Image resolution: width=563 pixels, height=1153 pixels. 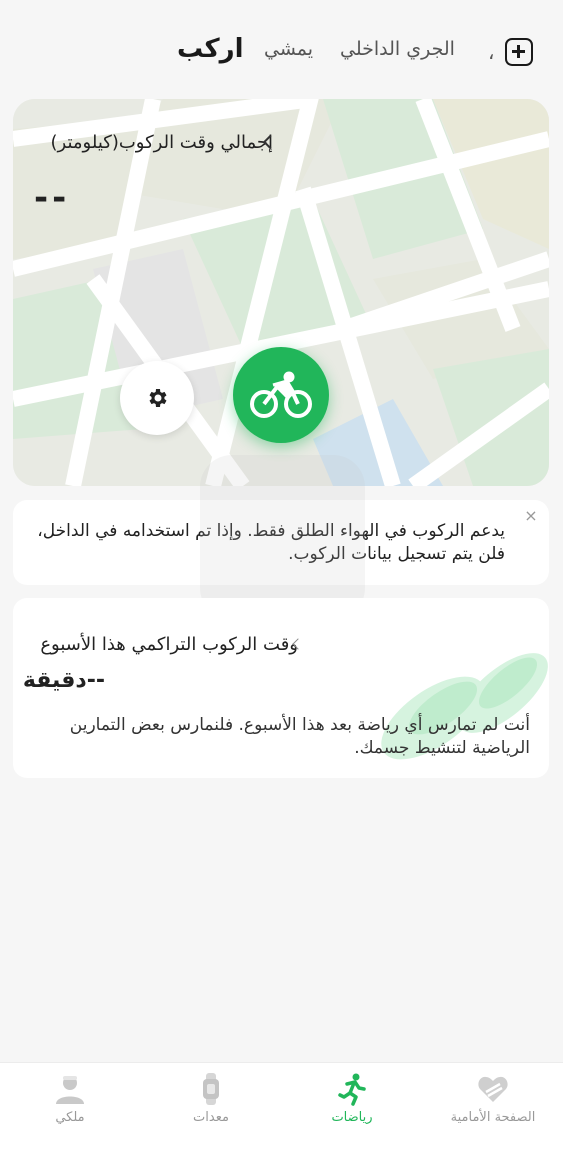 I want to click on nav-profile: ملكي, so click(x=70, y=1108).